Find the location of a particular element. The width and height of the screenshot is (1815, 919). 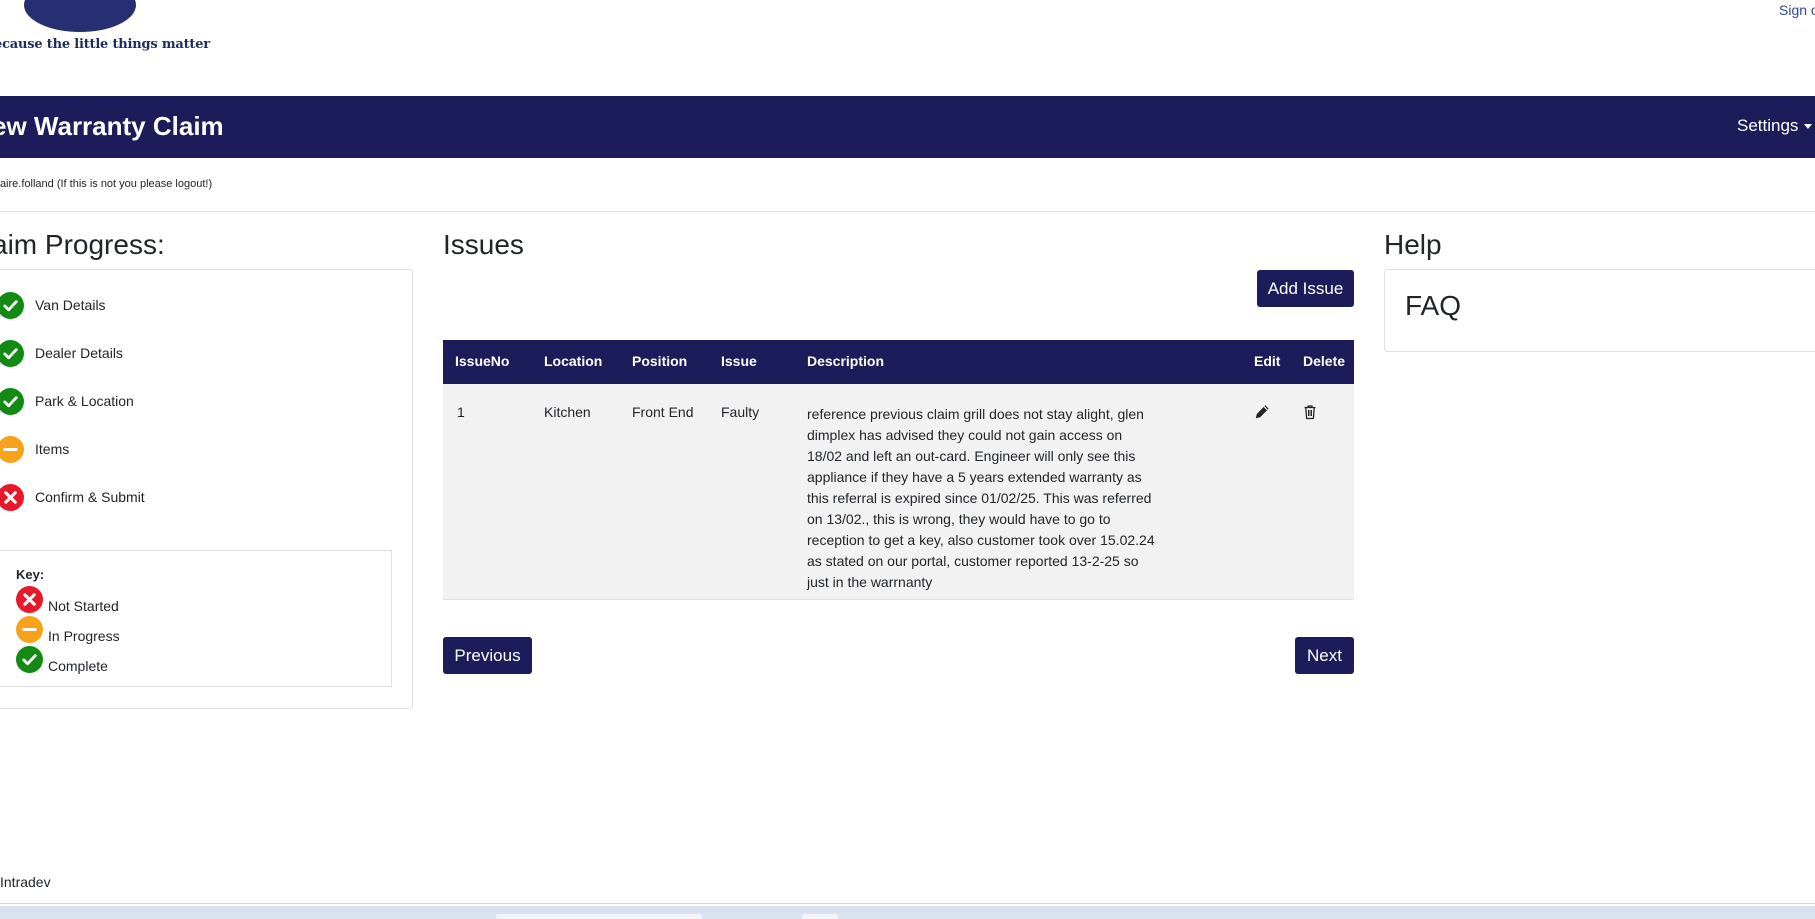

cell-issue-no: 1 is located at coordinates (461, 412).